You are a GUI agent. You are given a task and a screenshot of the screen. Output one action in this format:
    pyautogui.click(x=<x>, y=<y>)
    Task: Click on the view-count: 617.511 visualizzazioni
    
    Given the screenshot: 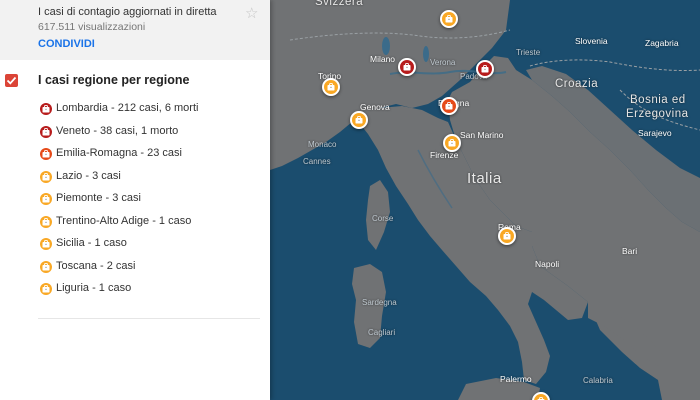 What is the action you would take?
    pyautogui.click(x=92, y=27)
    